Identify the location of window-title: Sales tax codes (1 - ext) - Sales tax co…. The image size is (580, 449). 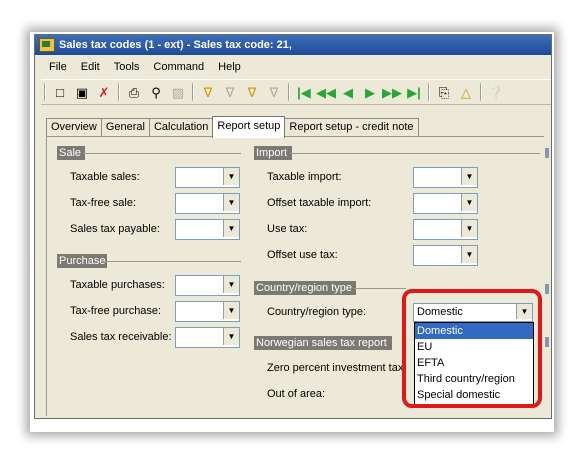
(175, 45).